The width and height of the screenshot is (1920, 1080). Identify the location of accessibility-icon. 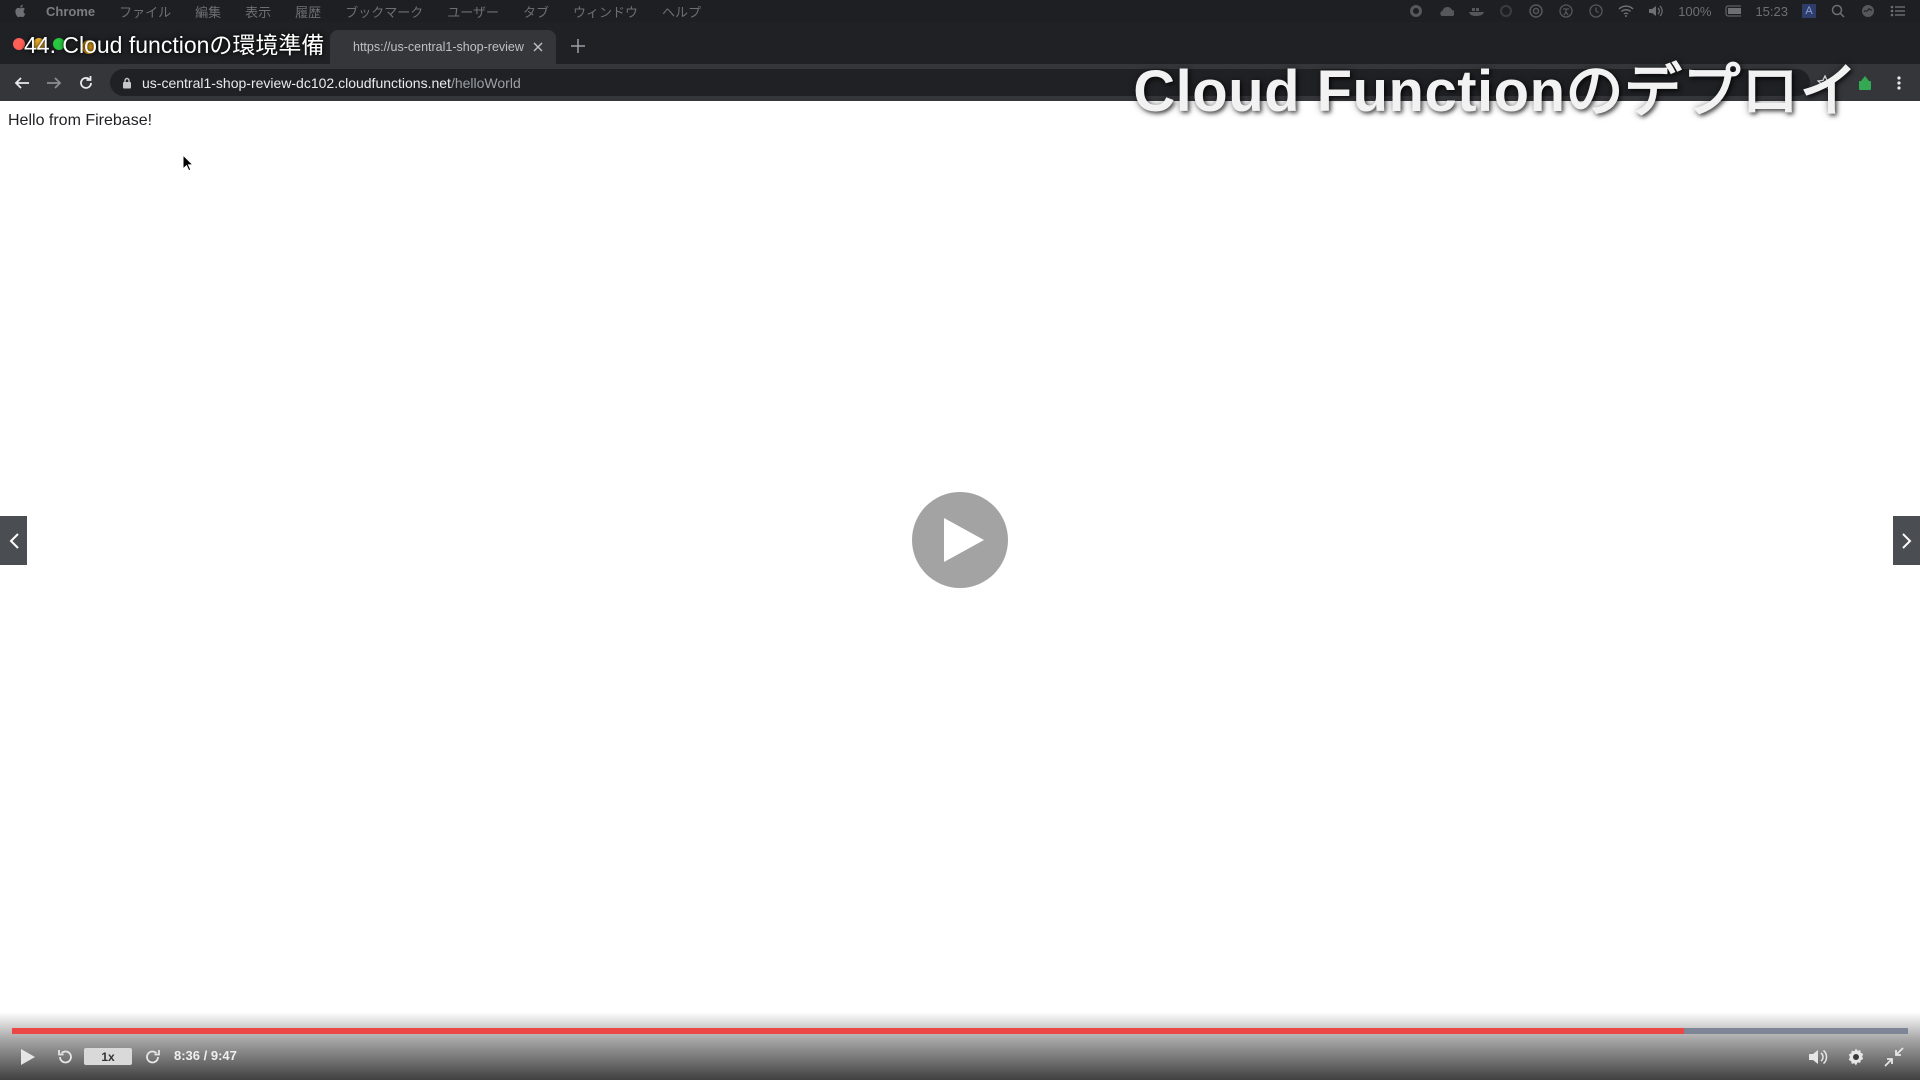
(1566, 11).